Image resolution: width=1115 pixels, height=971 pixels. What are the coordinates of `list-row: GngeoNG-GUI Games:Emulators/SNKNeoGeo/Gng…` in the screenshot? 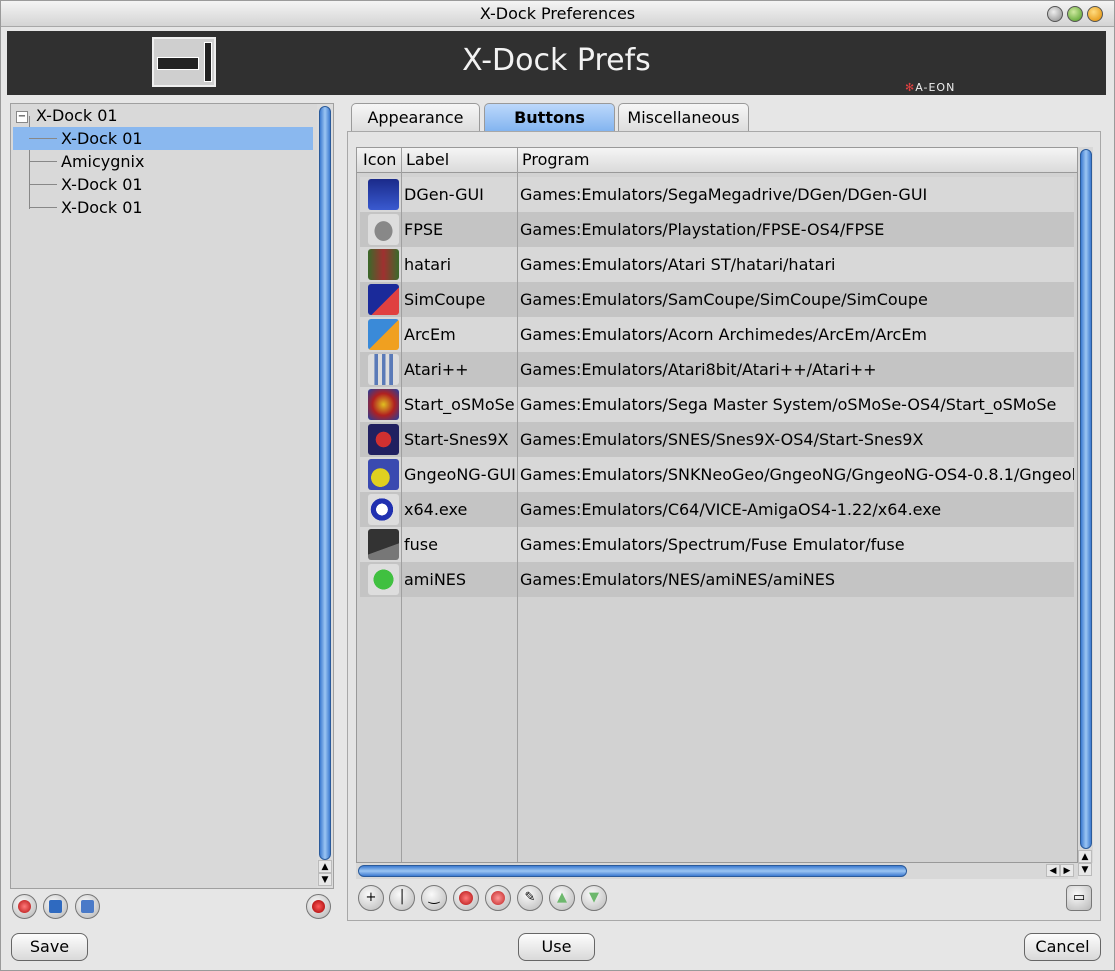 It's located at (717, 474).